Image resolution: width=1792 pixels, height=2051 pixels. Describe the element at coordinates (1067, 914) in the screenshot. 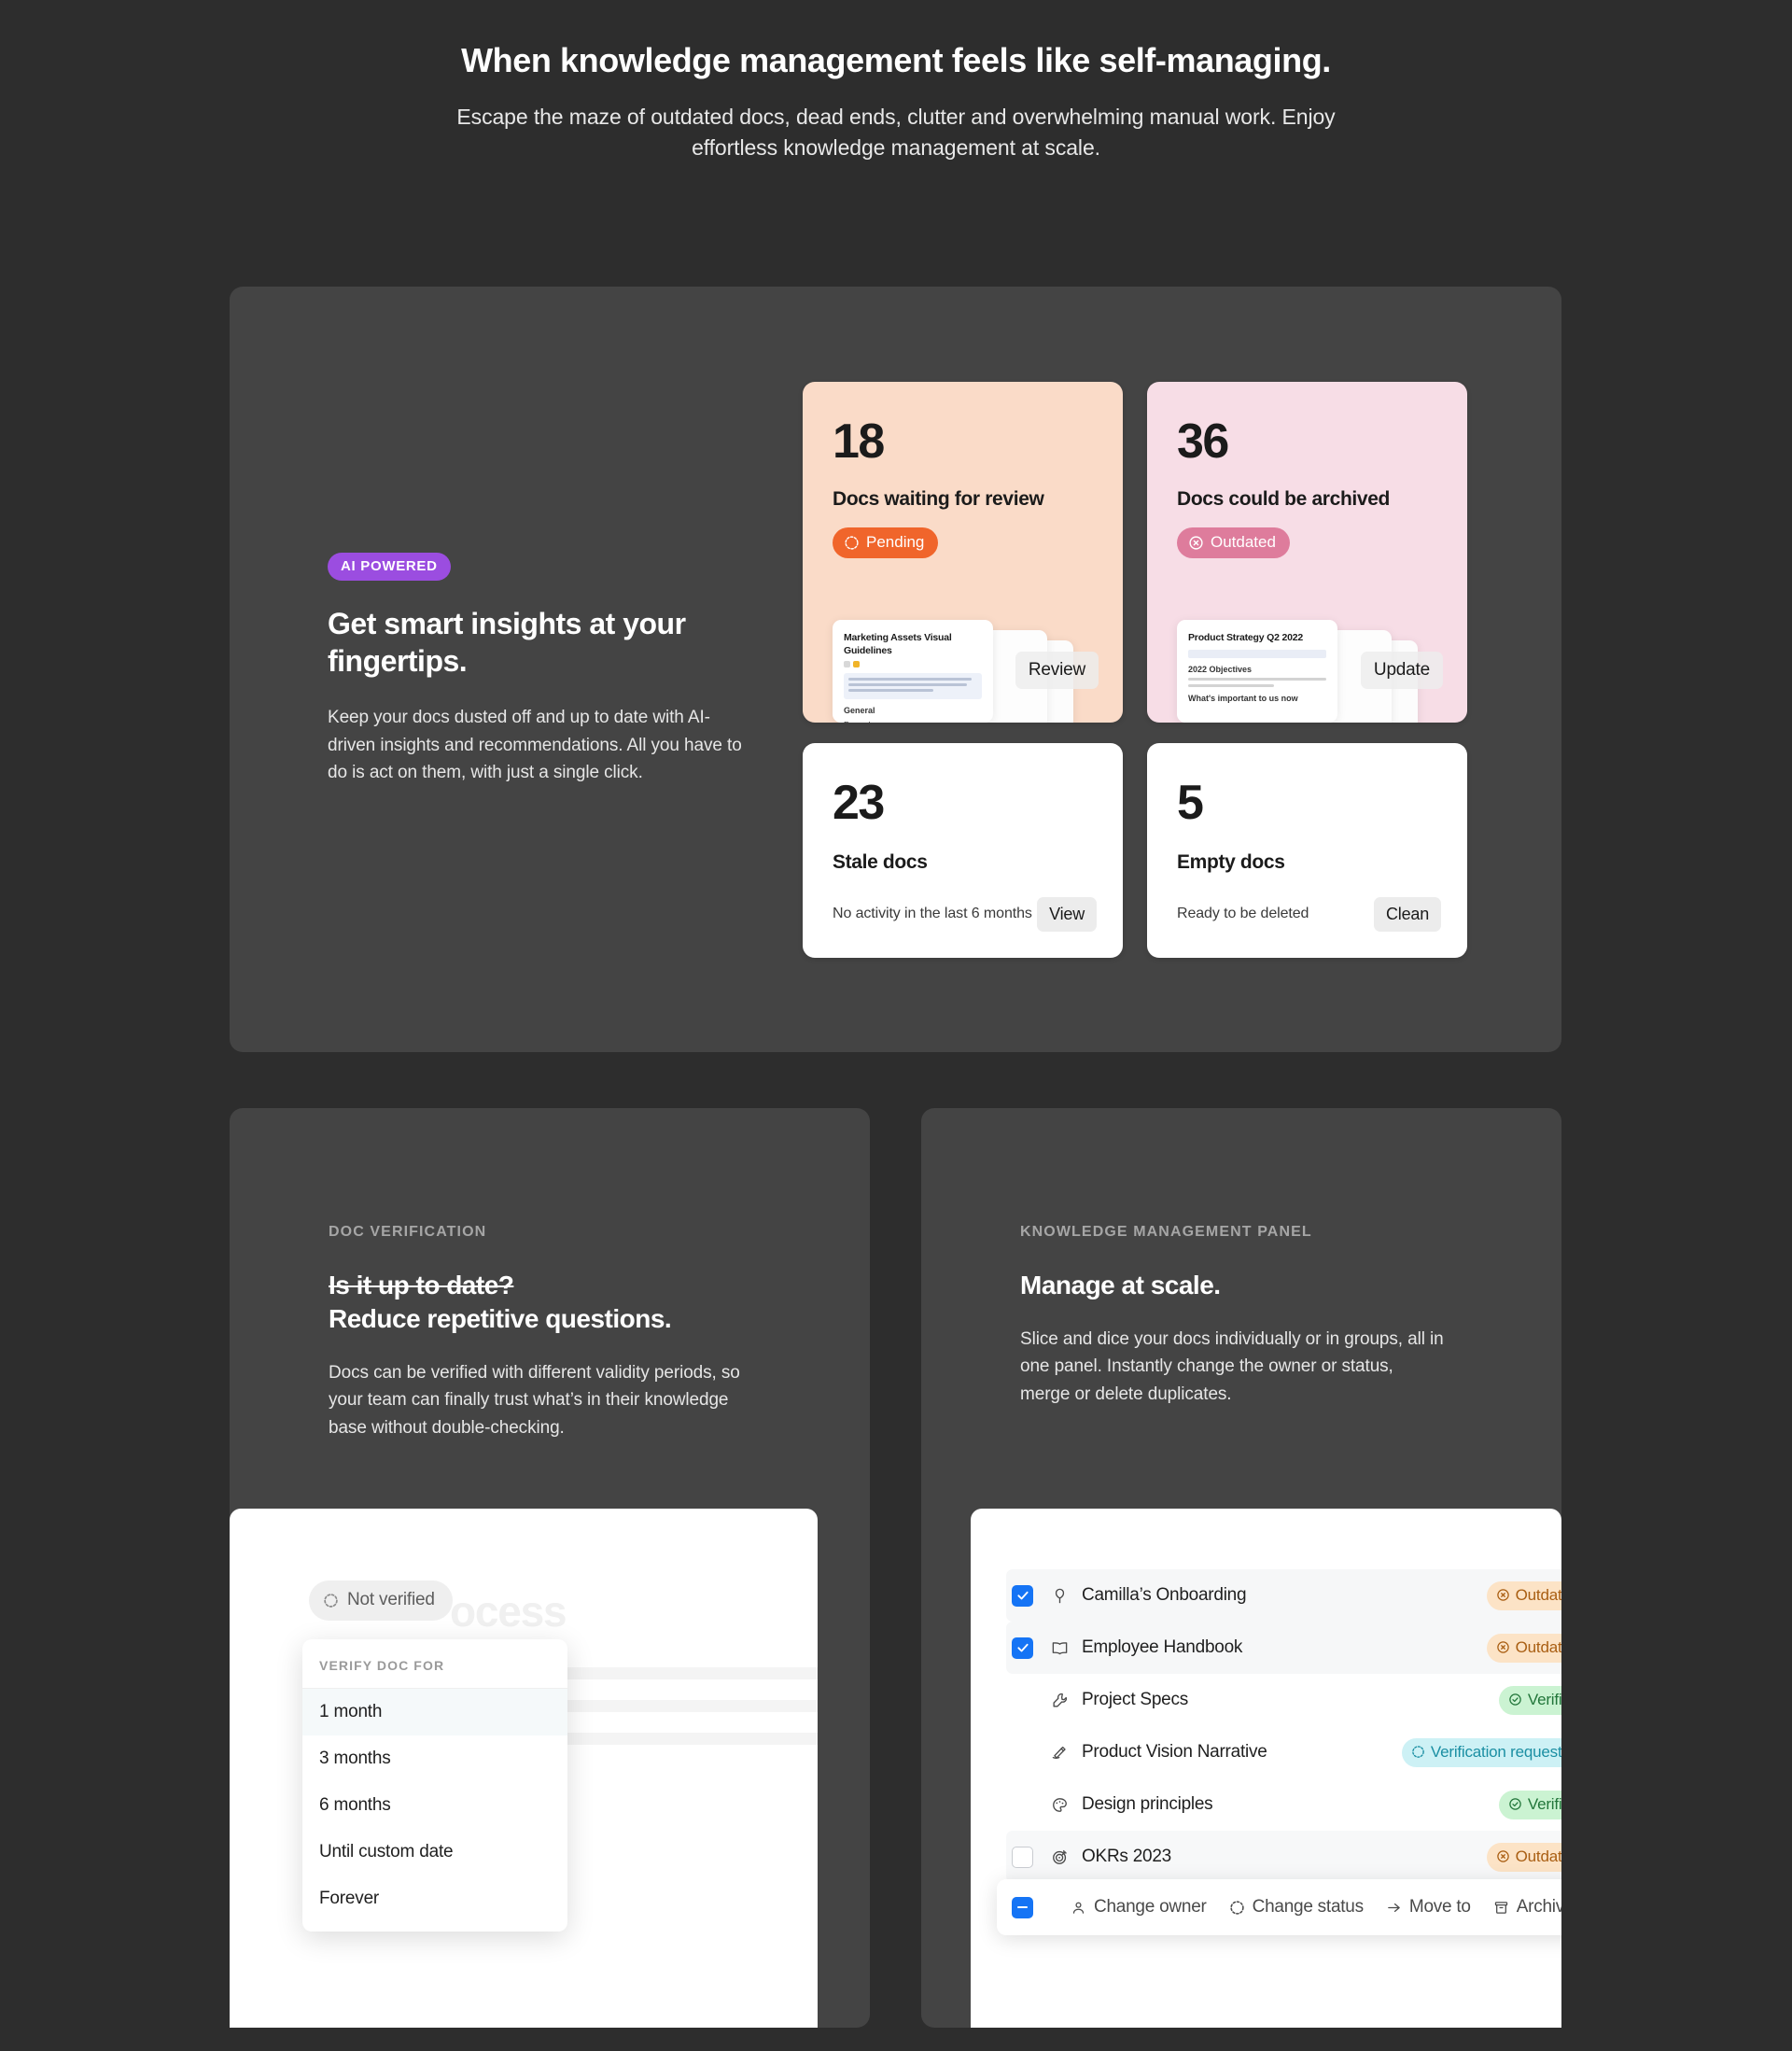

I see `view-button: View` at that location.